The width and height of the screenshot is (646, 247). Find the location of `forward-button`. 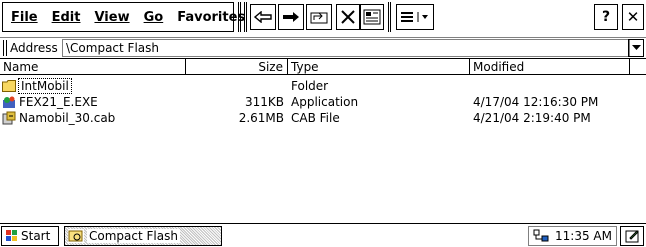

forward-button is located at coordinates (291, 17).